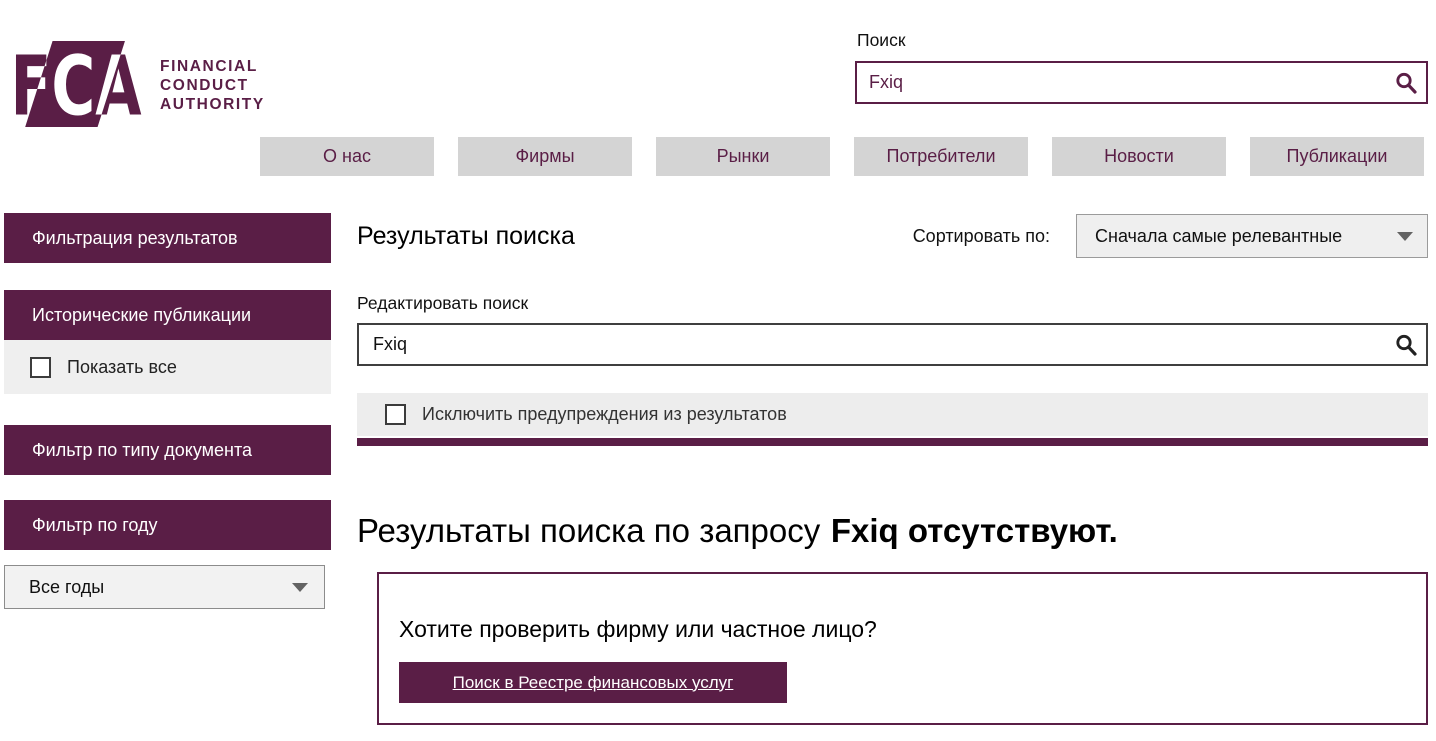 The image size is (1436, 741). I want to click on register-prompt: Хотите проверить фирму или частное лицо?, so click(638, 629).